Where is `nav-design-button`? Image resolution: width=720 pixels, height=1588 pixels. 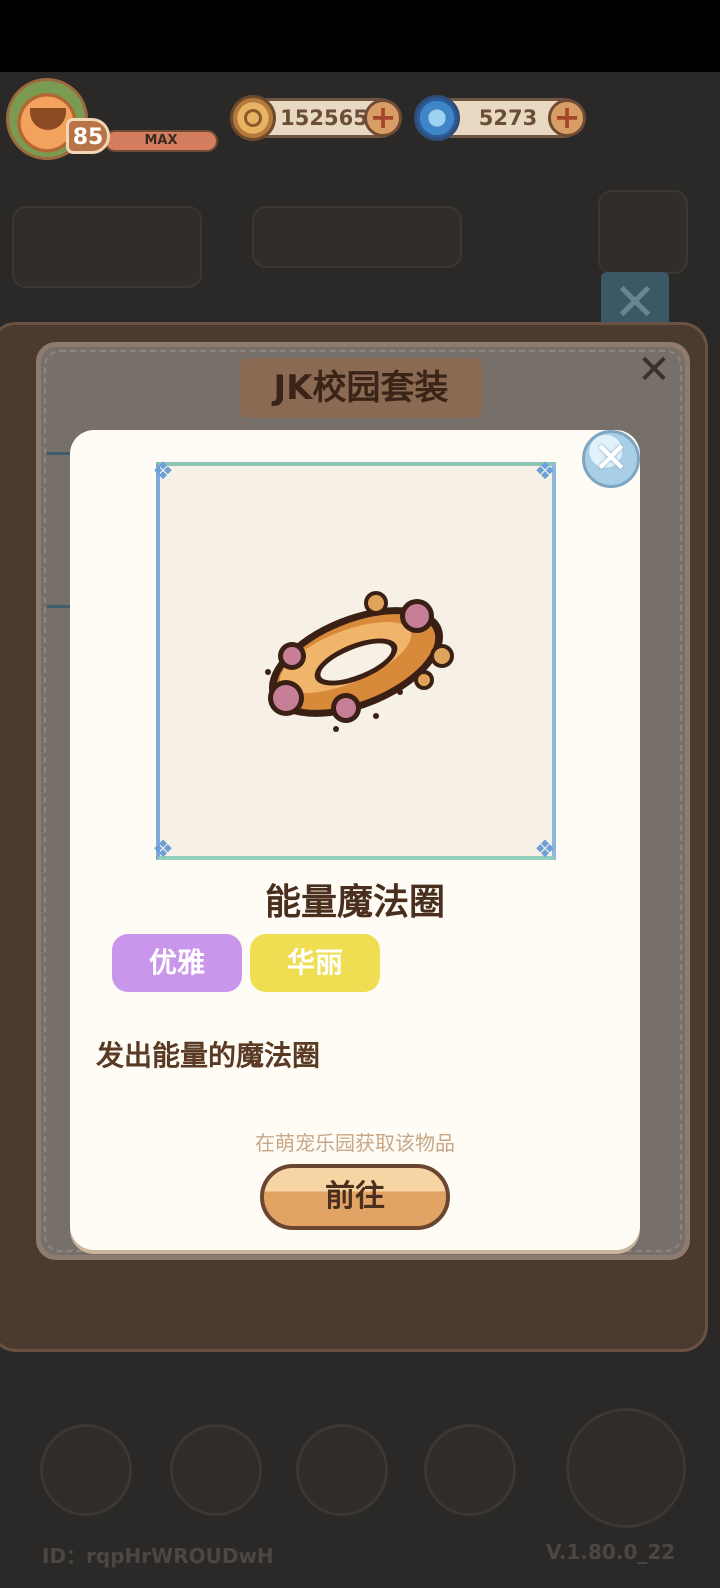 nav-design-button is located at coordinates (216, 1470).